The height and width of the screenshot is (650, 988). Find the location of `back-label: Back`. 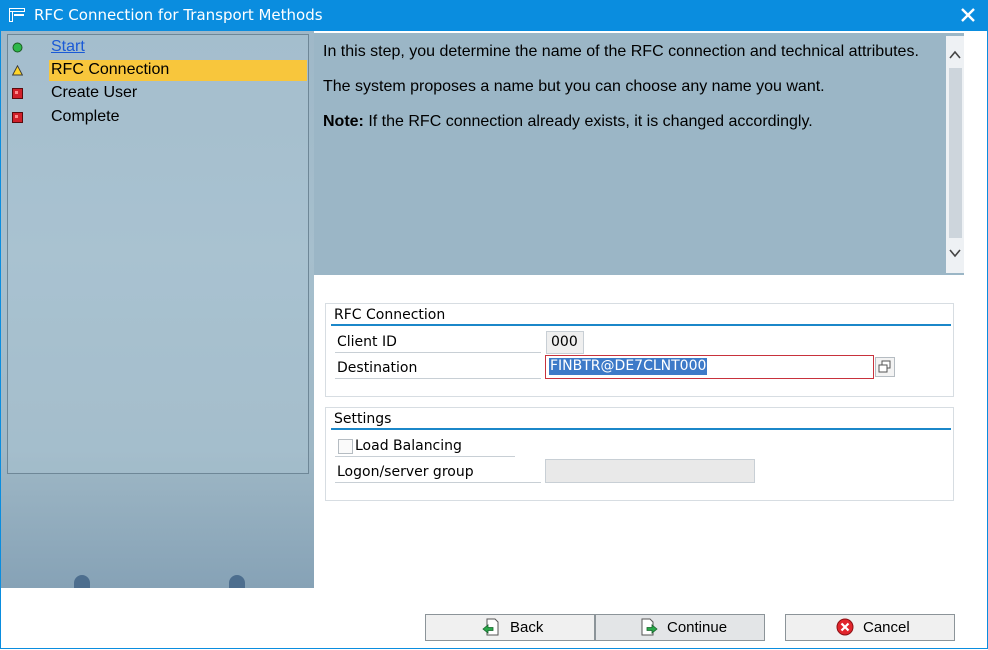

back-label: Back is located at coordinates (527, 627).